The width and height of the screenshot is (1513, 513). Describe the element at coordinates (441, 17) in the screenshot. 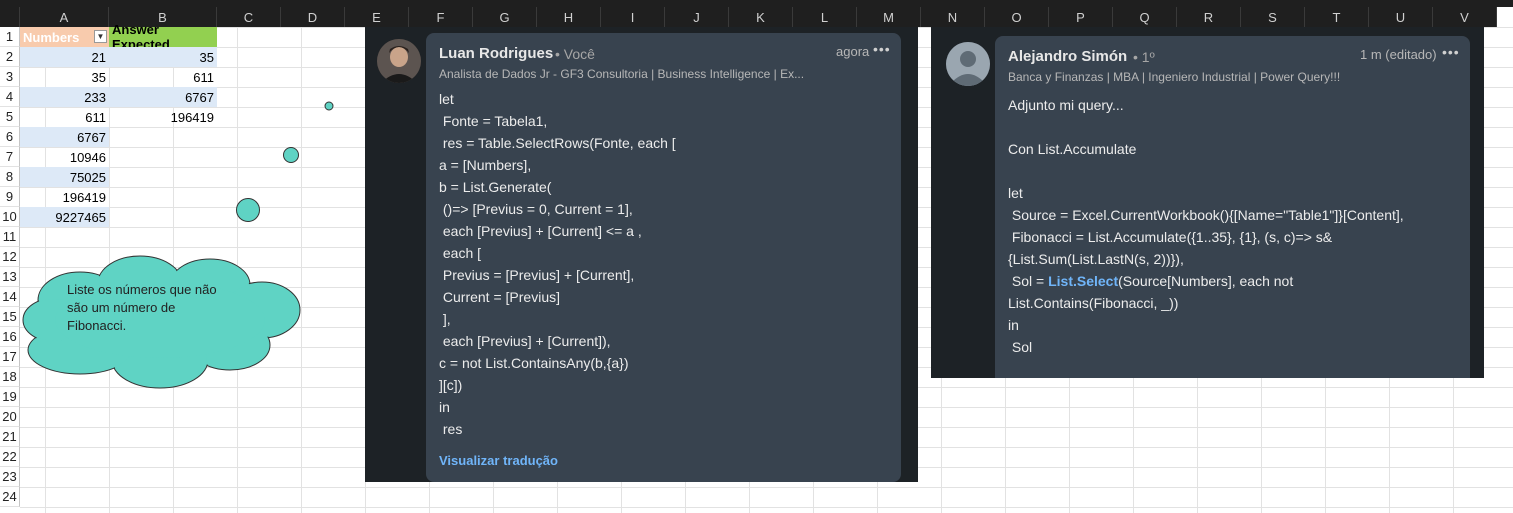

I see `column-header-f: F` at that location.